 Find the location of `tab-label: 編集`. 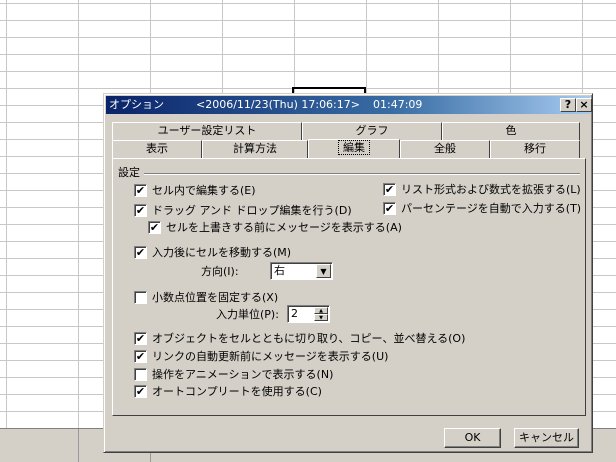

tab-label: 編集 is located at coordinates (354, 147).